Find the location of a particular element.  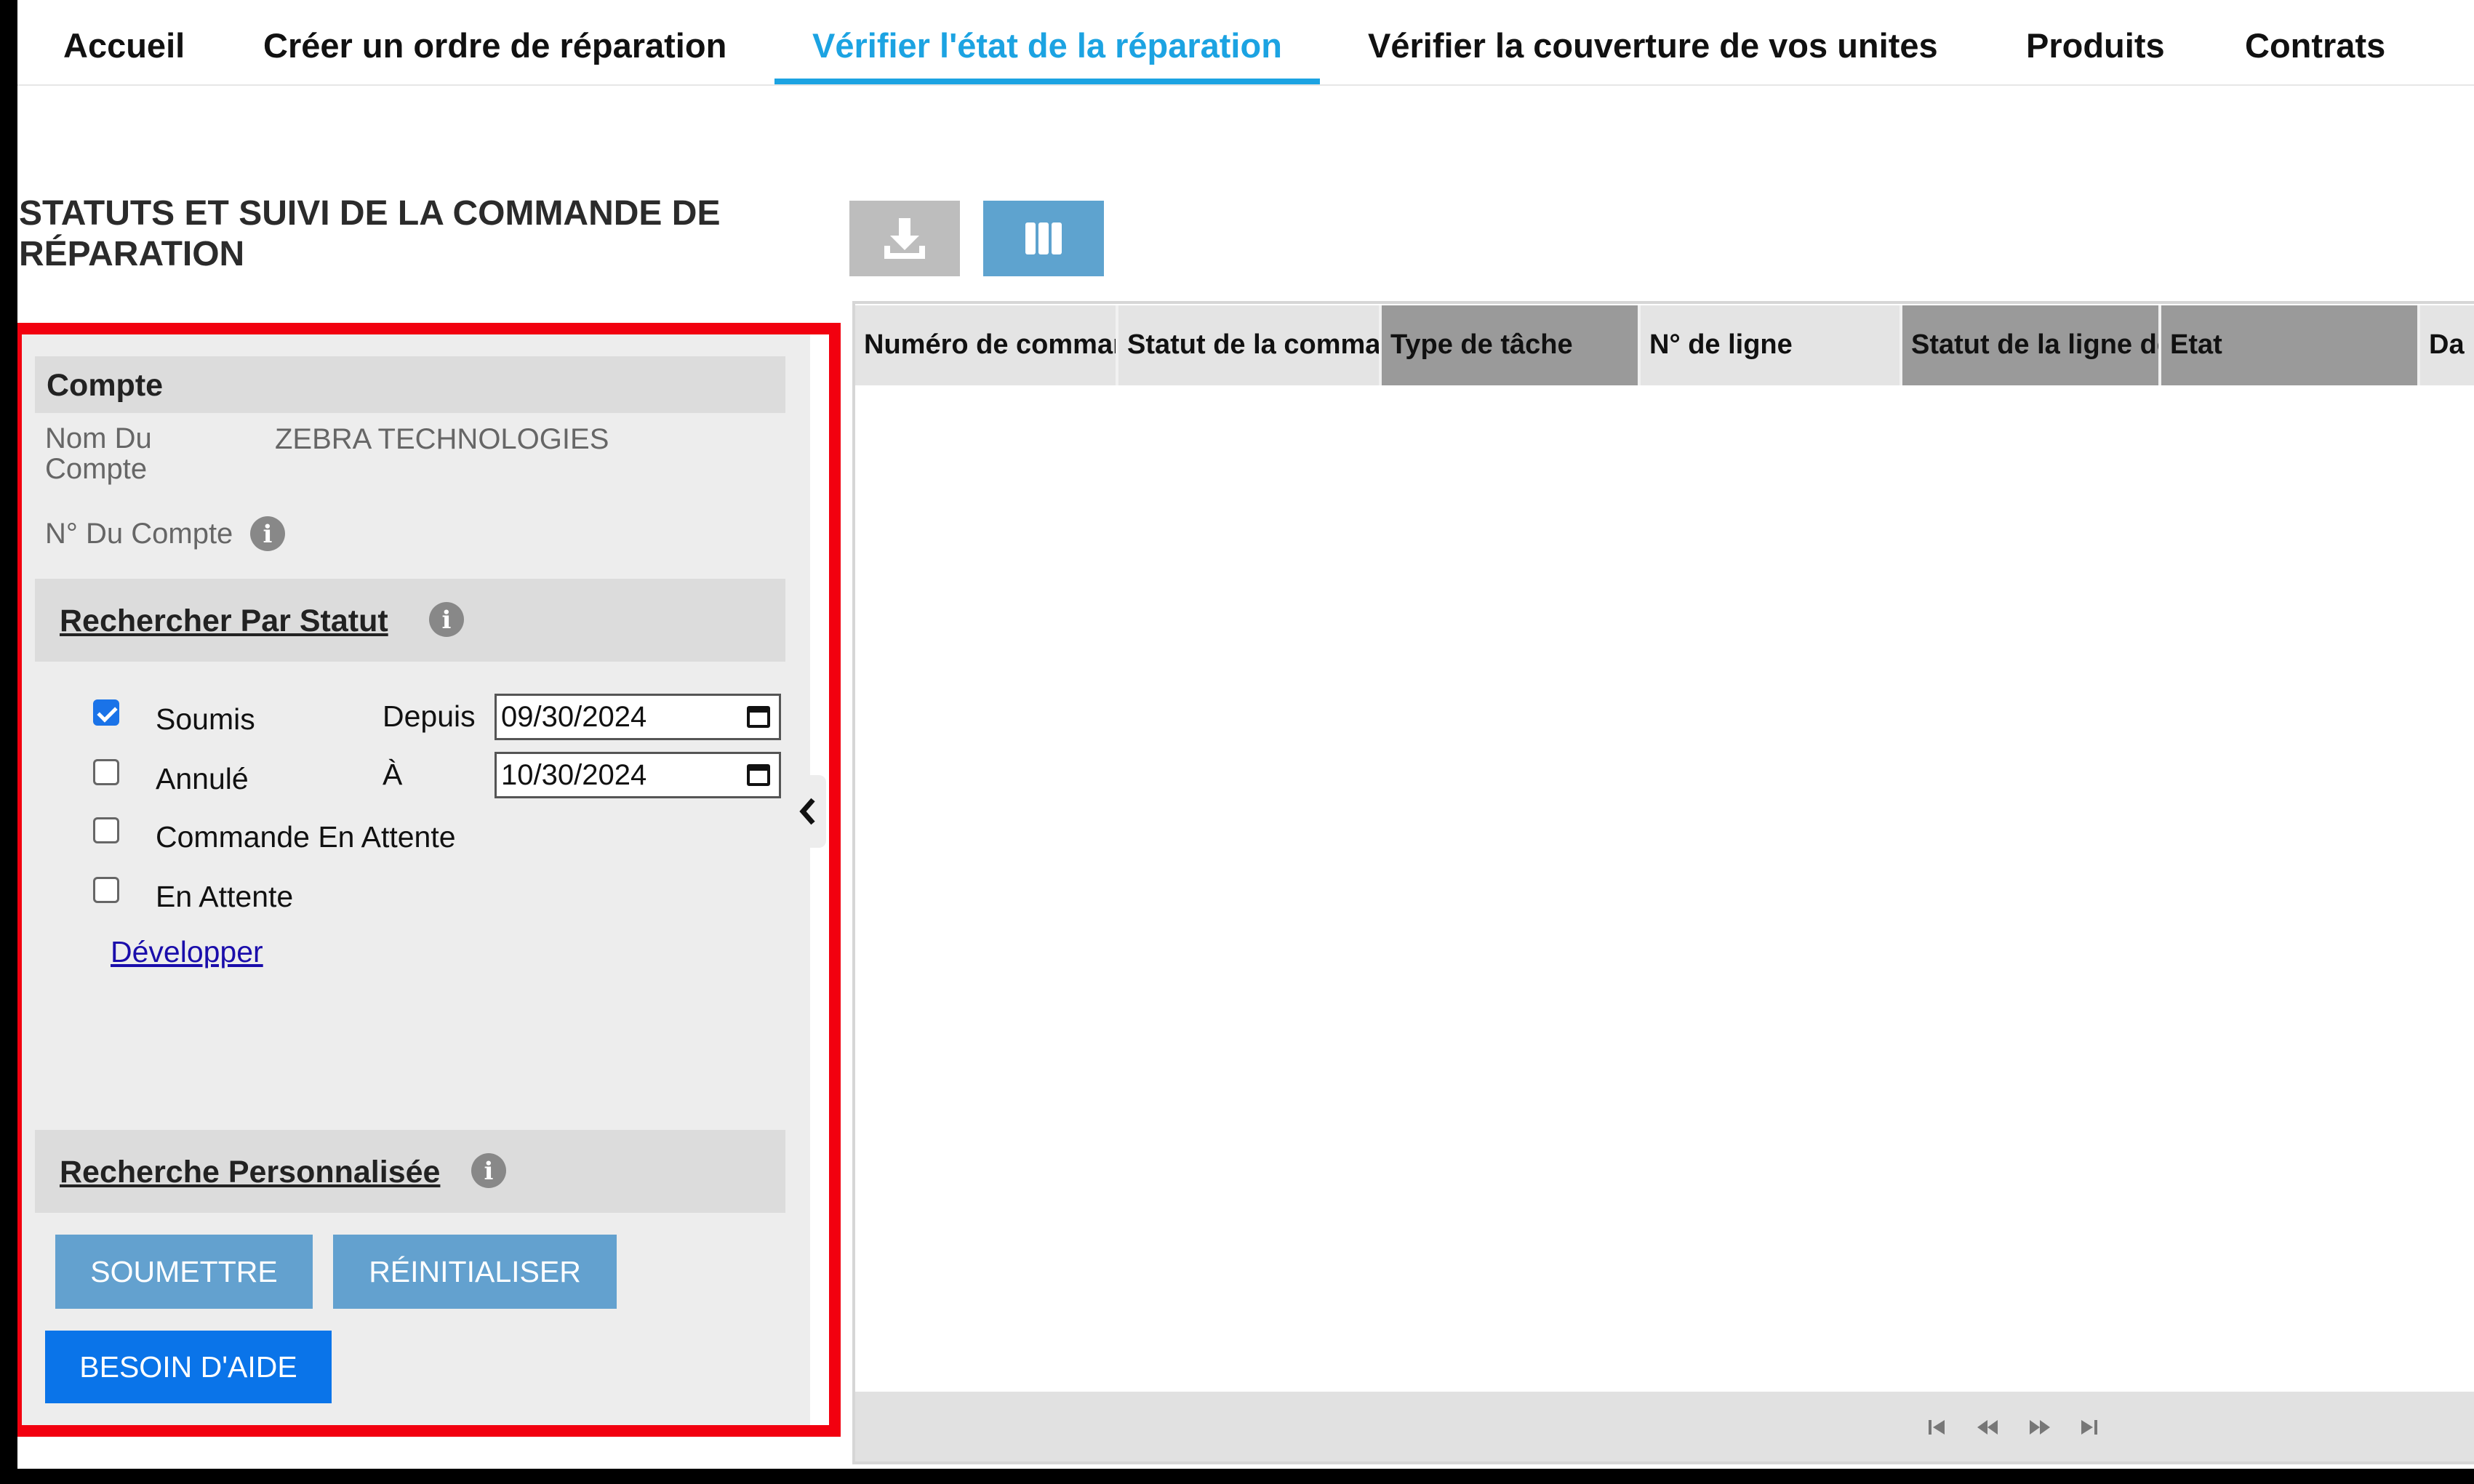

tab-label: Produits is located at coordinates (2096, 45).